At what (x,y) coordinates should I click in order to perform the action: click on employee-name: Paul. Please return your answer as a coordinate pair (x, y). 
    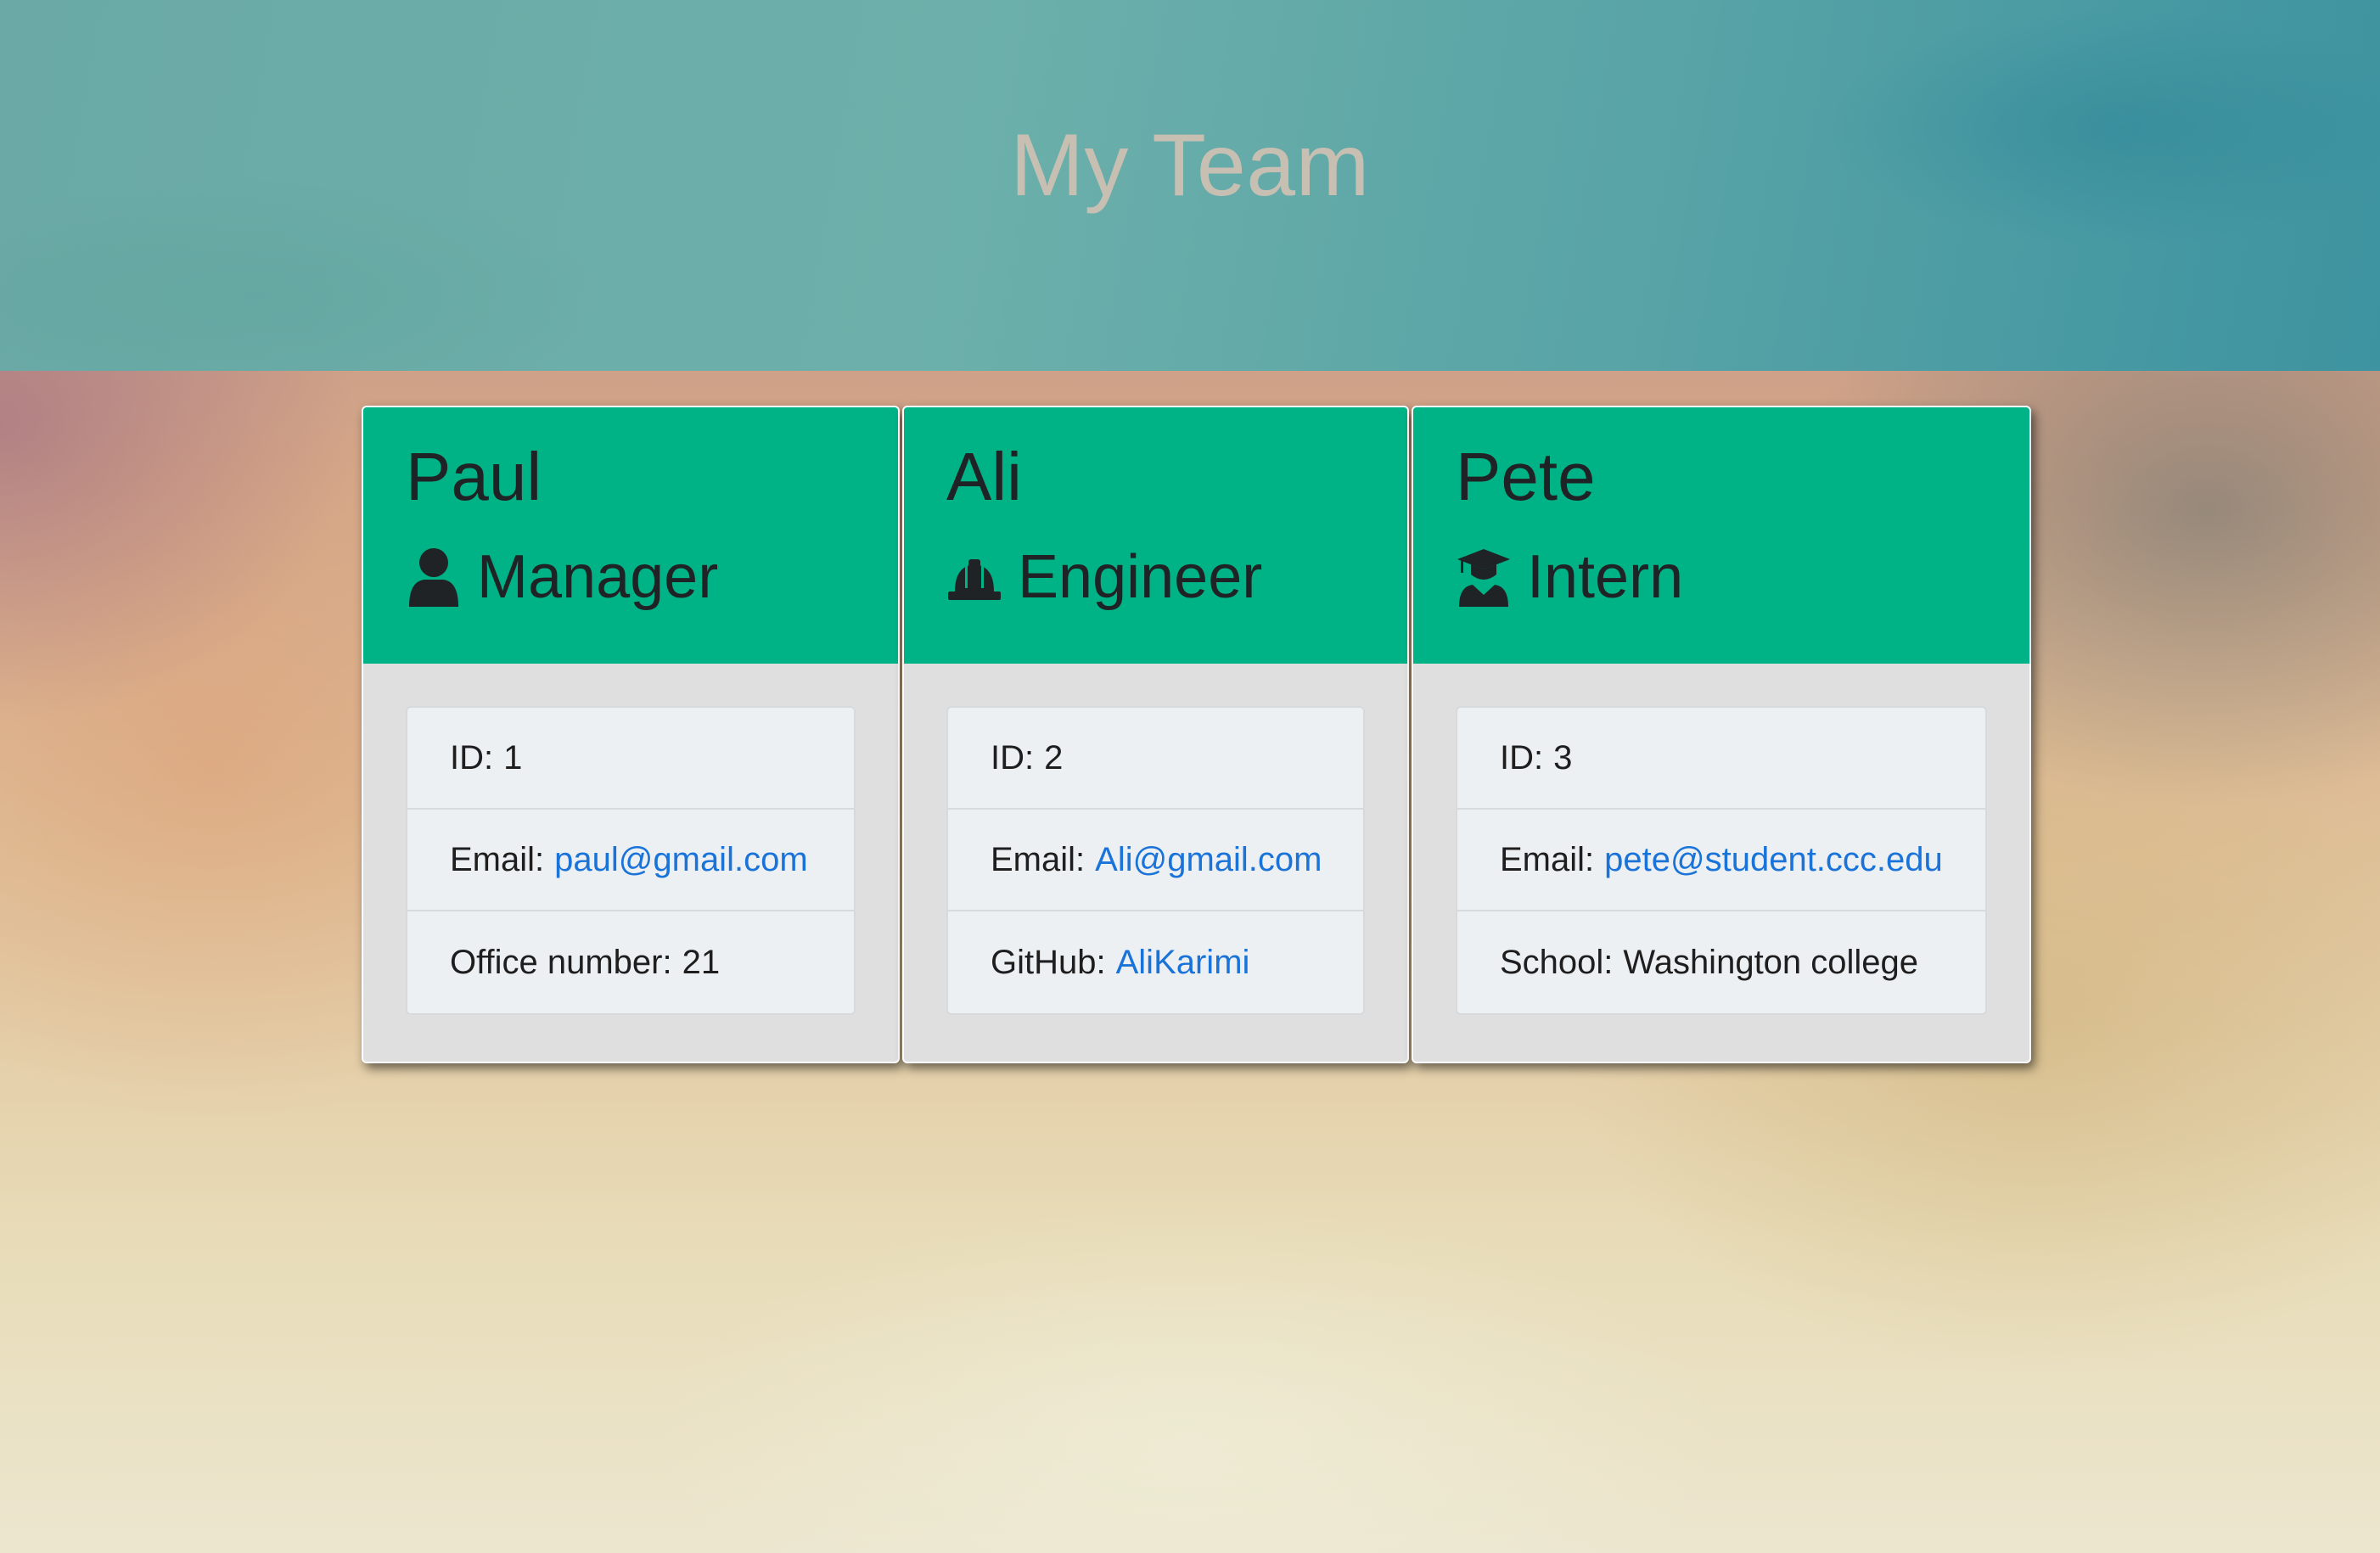
    Looking at the image, I should click on (474, 477).